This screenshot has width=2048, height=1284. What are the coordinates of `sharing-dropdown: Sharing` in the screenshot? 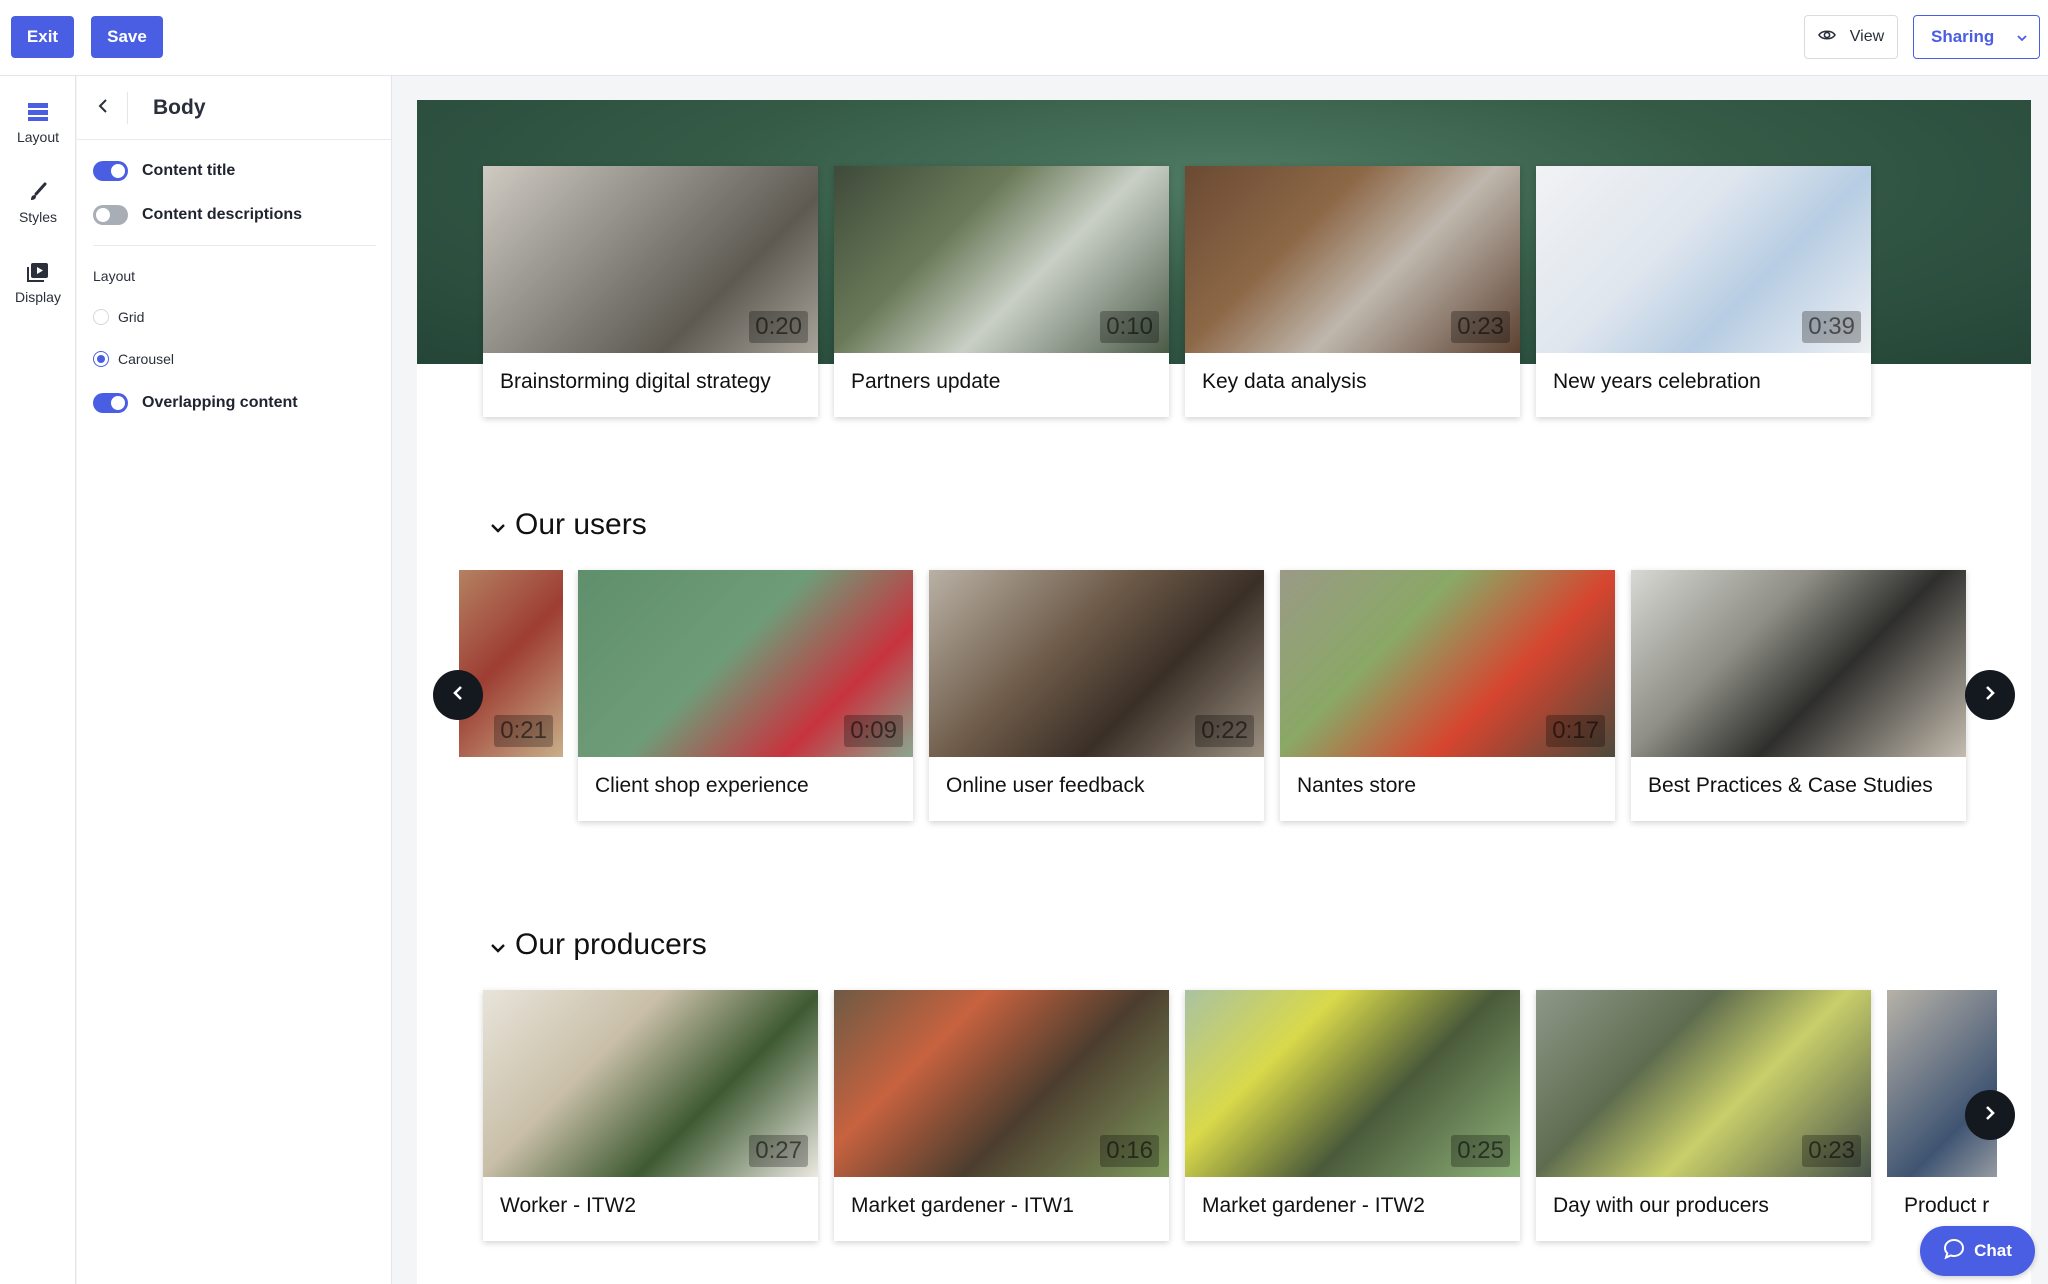 It's located at (1976, 37).